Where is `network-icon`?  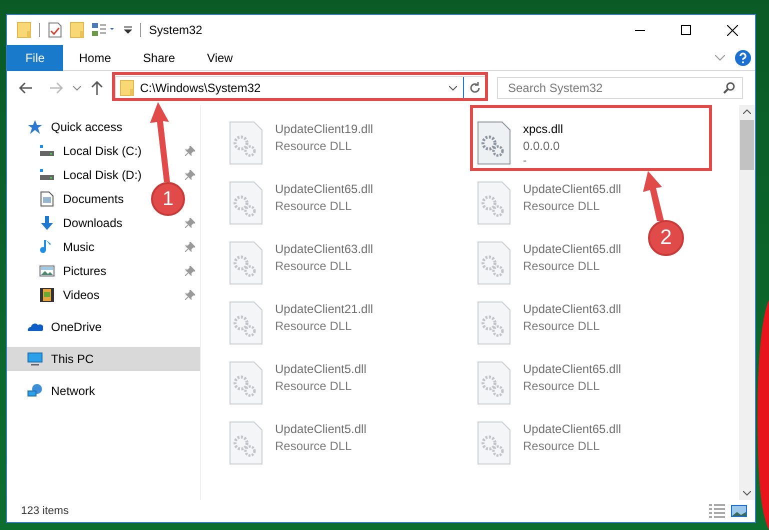
network-icon is located at coordinates (35, 391).